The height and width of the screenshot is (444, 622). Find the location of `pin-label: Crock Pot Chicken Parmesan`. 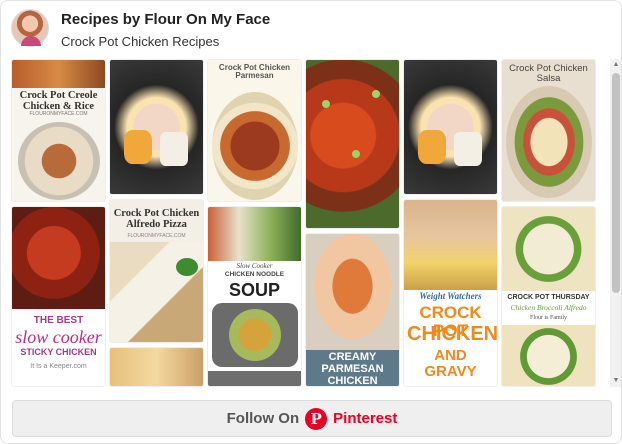

pin-label: Crock Pot Chicken Parmesan is located at coordinates (254, 72).